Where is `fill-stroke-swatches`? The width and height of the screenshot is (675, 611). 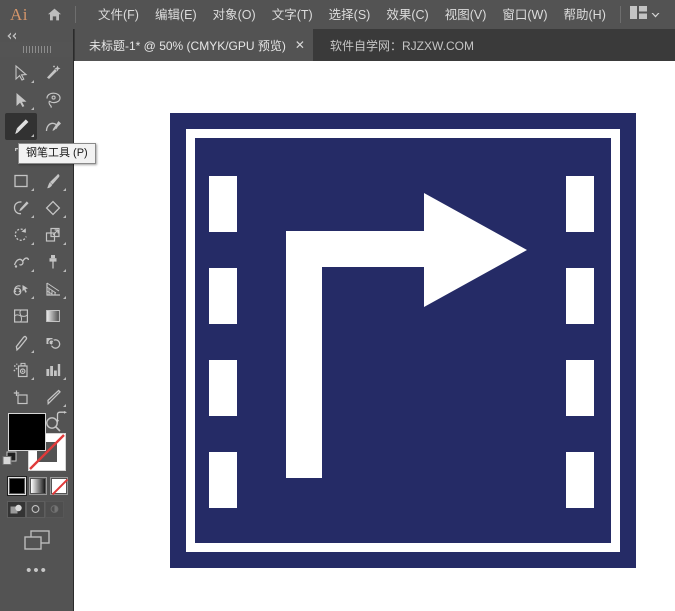
fill-stroke-swatches is located at coordinates (37, 440).